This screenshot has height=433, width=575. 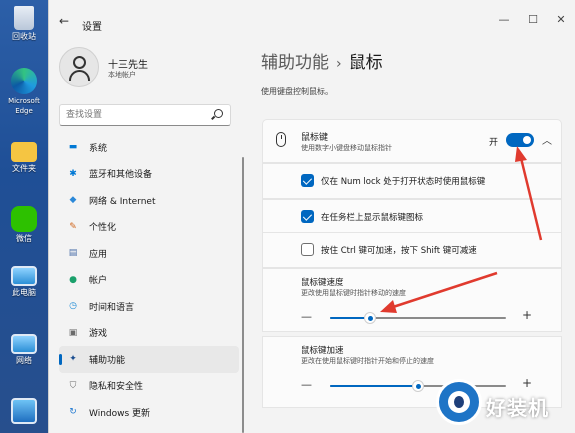 I want to click on sidebar-item-2: ◆ 网络 & Internet, so click(x=149, y=200).